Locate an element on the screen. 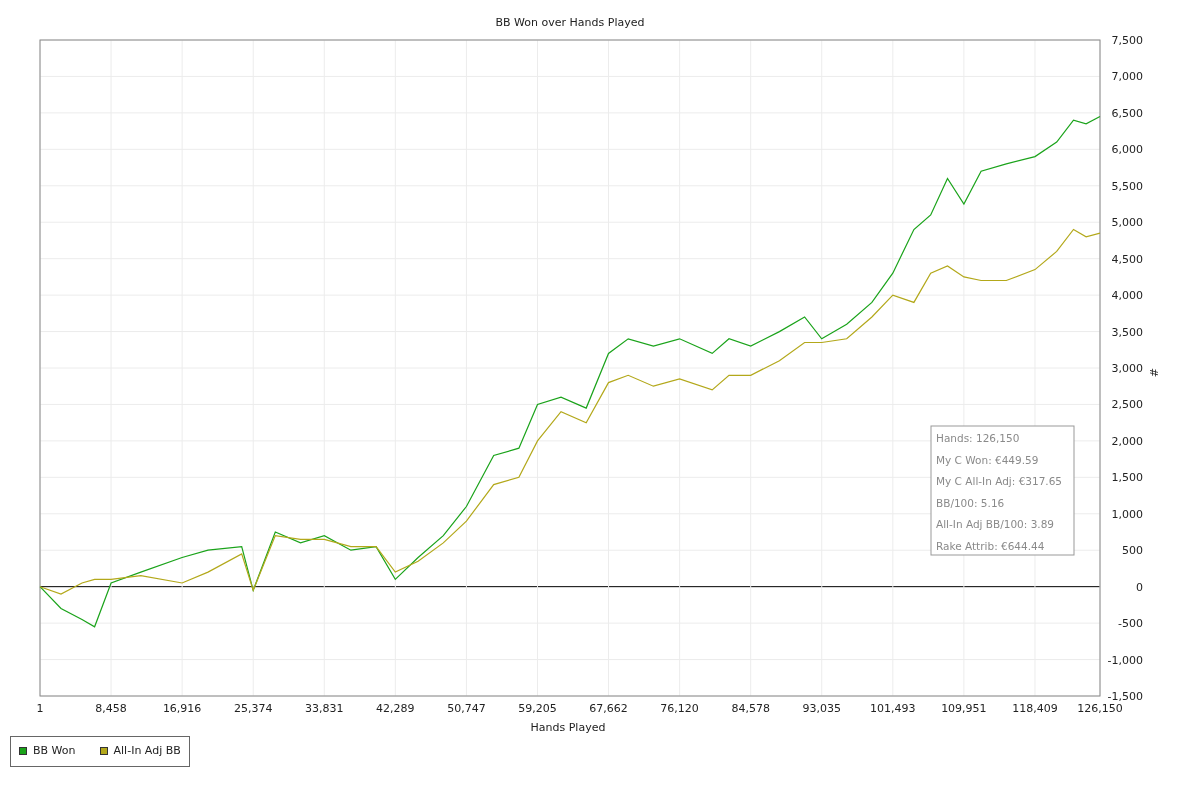  info-text: My C Won: €449.59 is located at coordinates (987, 459).